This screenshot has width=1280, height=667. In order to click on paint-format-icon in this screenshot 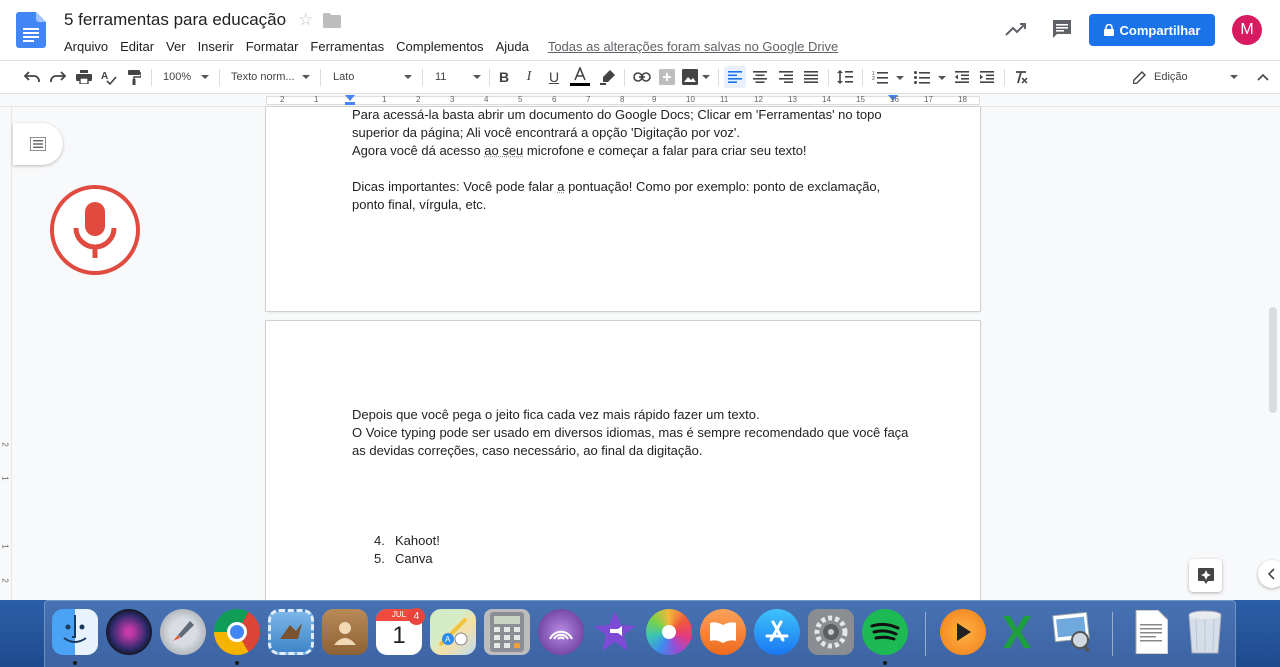, I will do `click(134, 77)`.